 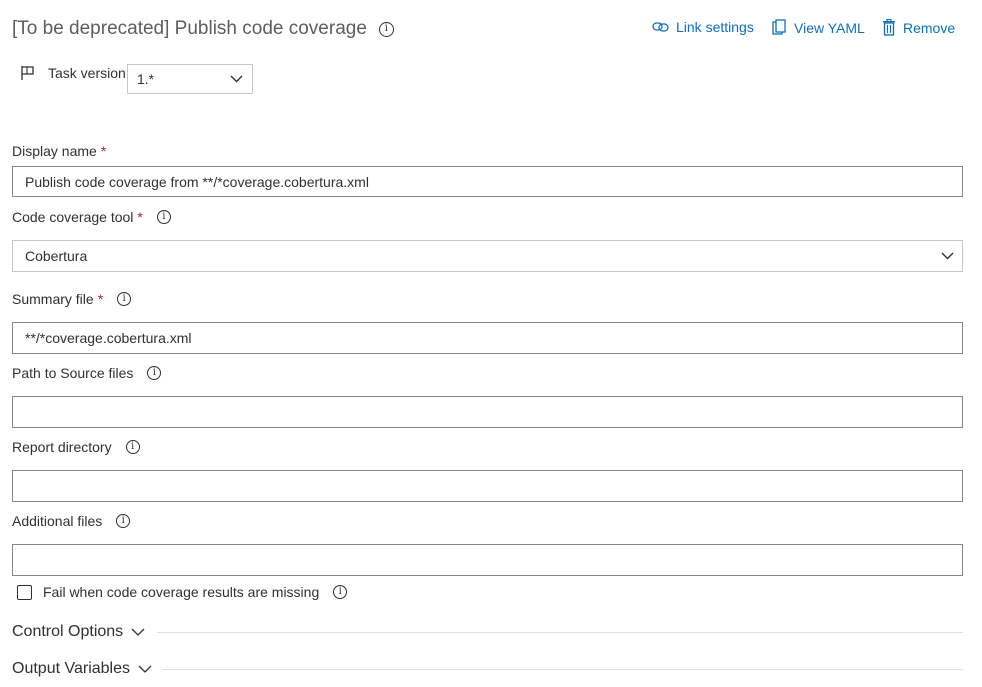 I want to click on control-options-section: Control Options, so click(x=78, y=632).